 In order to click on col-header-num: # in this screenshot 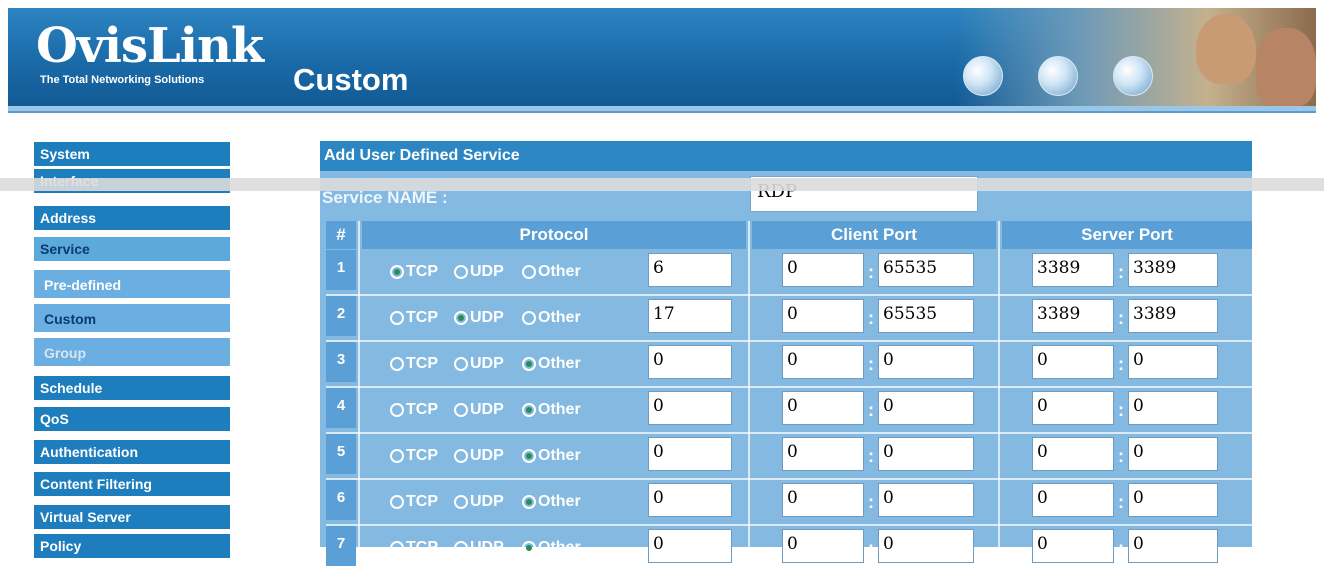, I will do `click(341, 235)`.